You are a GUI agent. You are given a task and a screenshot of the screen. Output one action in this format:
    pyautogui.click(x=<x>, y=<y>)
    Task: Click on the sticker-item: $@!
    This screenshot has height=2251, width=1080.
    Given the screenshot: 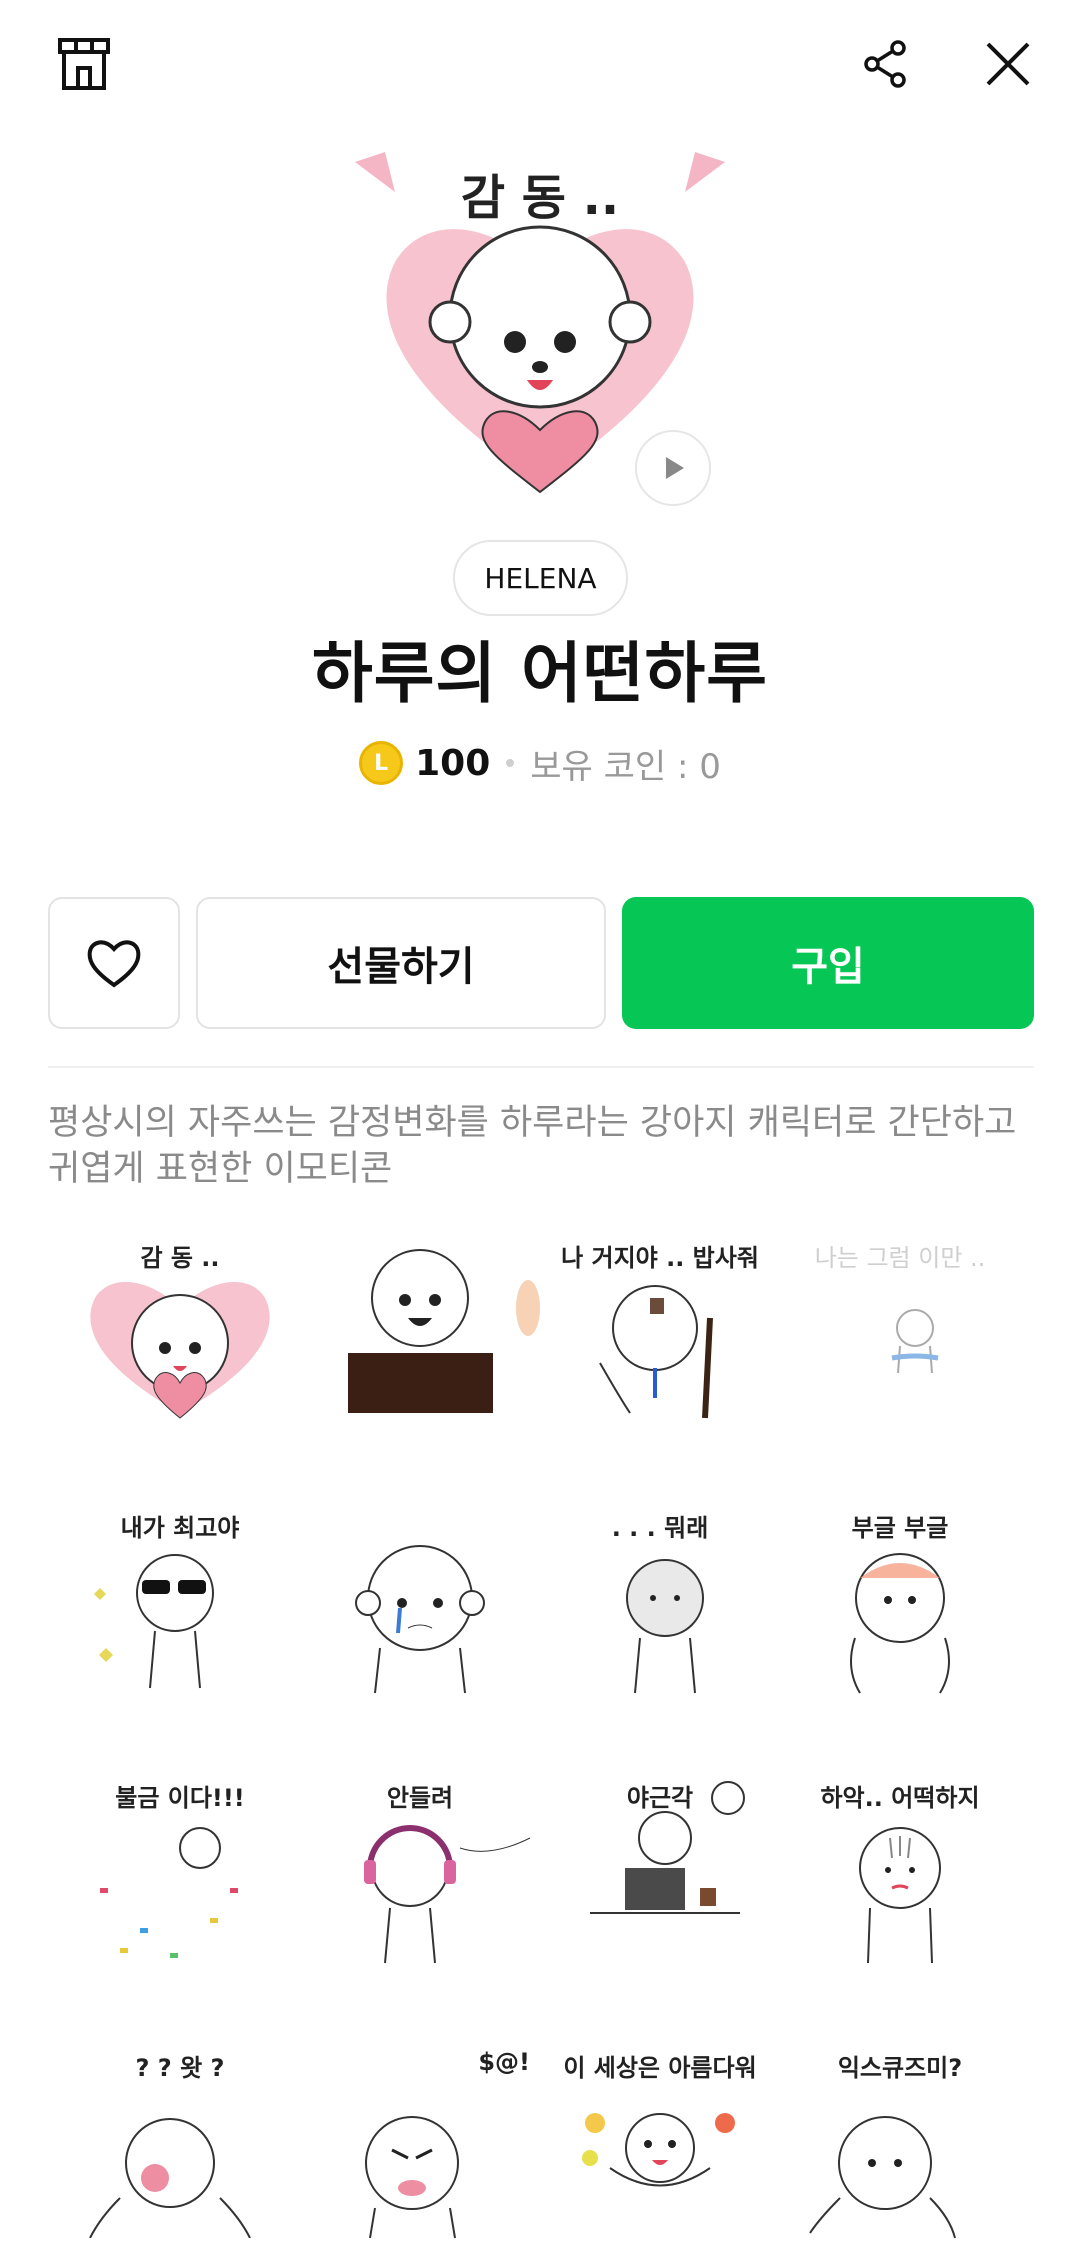 What is the action you would take?
    pyautogui.click(x=420, y=2138)
    